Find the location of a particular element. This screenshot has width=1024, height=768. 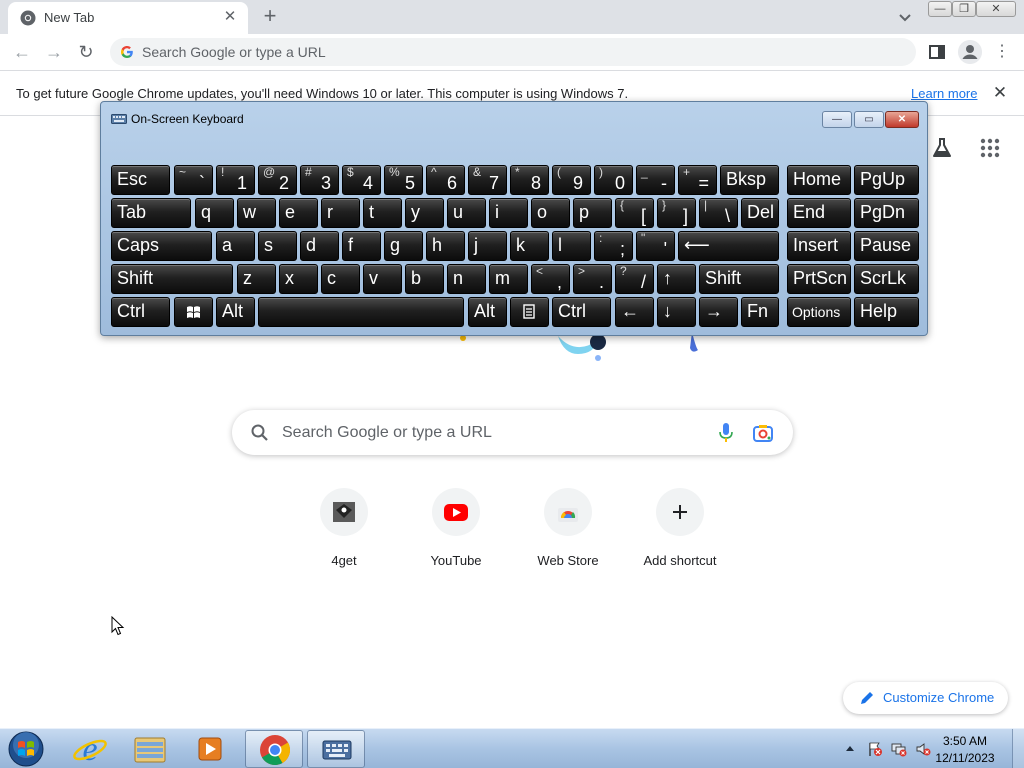

network-status-icon is located at coordinates (899, 749).